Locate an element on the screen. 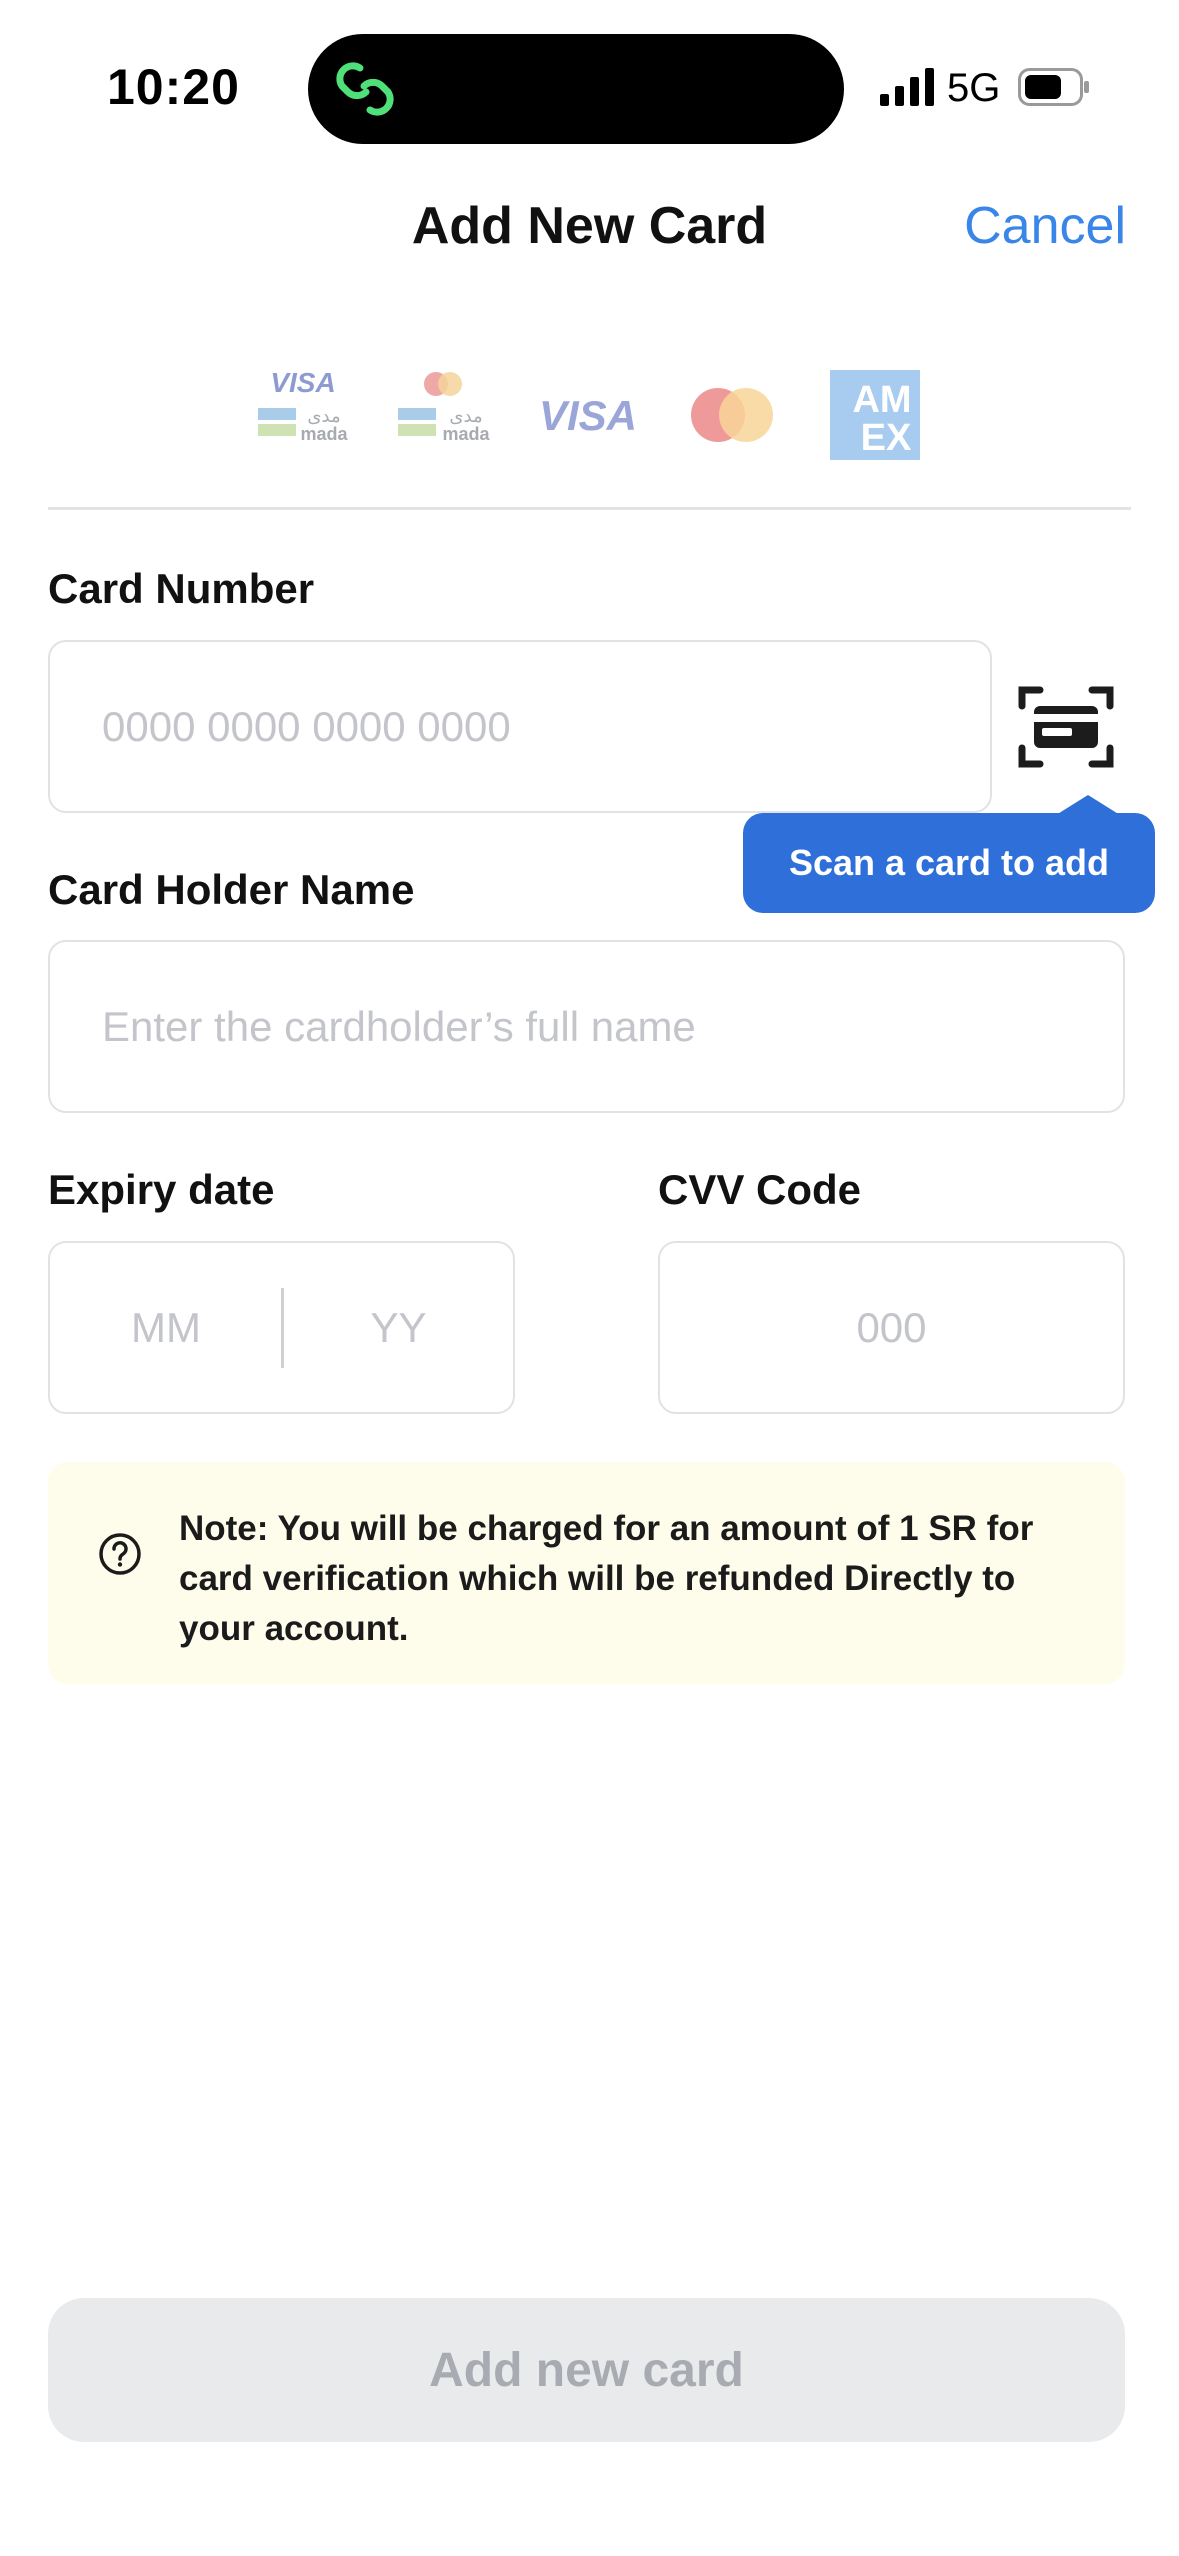 Image resolution: width=1179 pixels, height=2556 pixels. mastercard-logo is located at coordinates (732, 415).